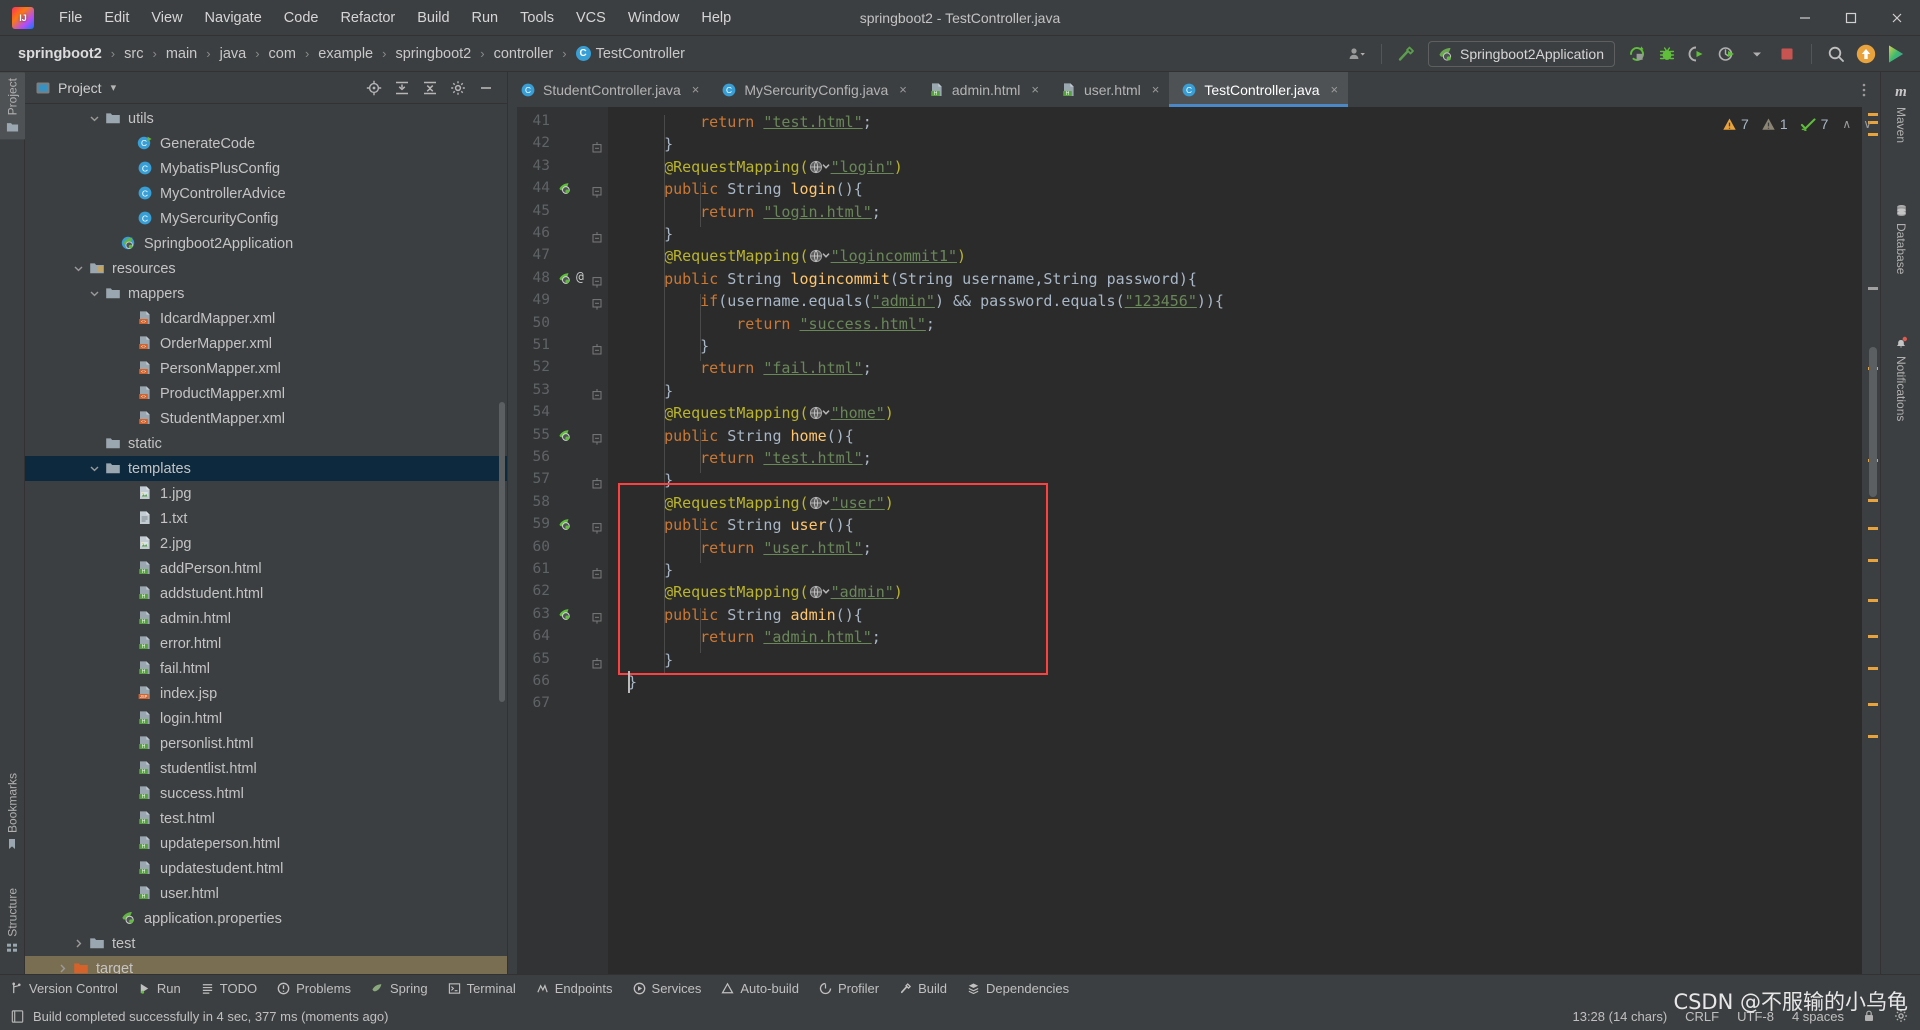 The width and height of the screenshot is (1920, 1030). Describe the element at coordinates (266, 443) in the screenshot. I see `tree-node-static: static` at that location.